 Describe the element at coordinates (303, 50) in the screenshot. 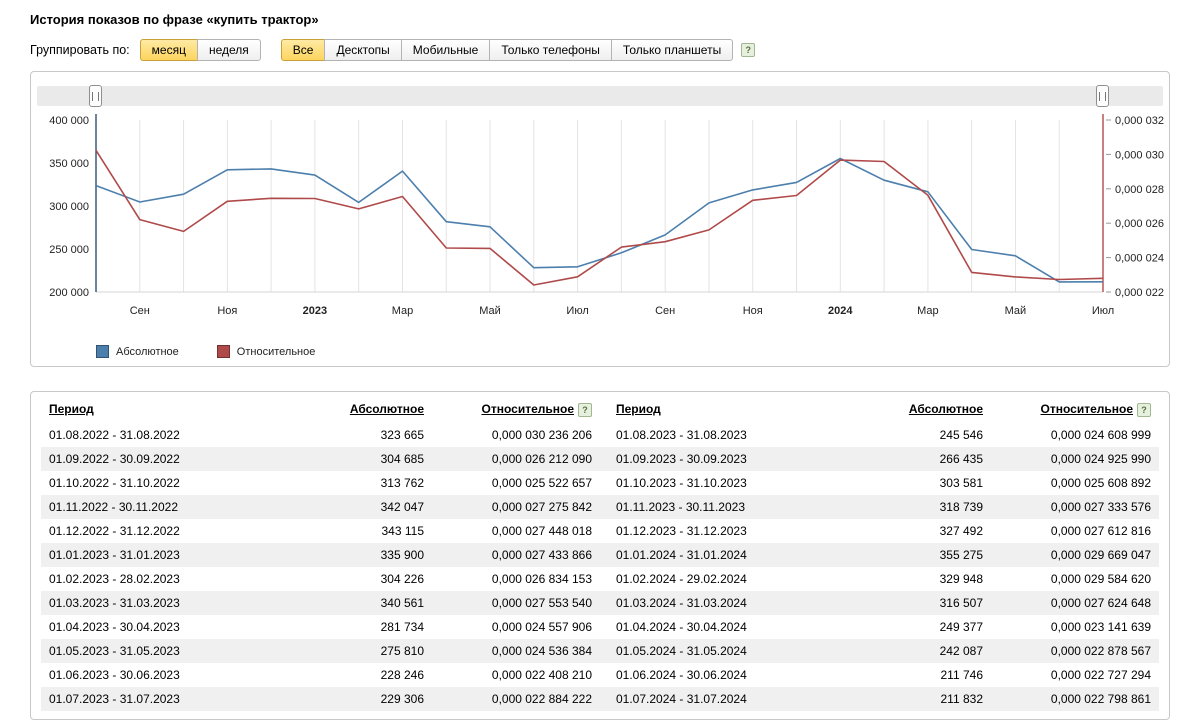

I see `device-option-0: Все` at that location.